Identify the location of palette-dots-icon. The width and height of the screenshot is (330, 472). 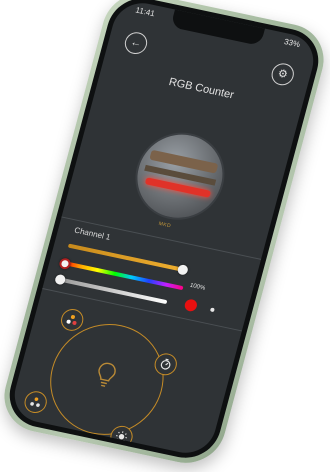
(35, 402).